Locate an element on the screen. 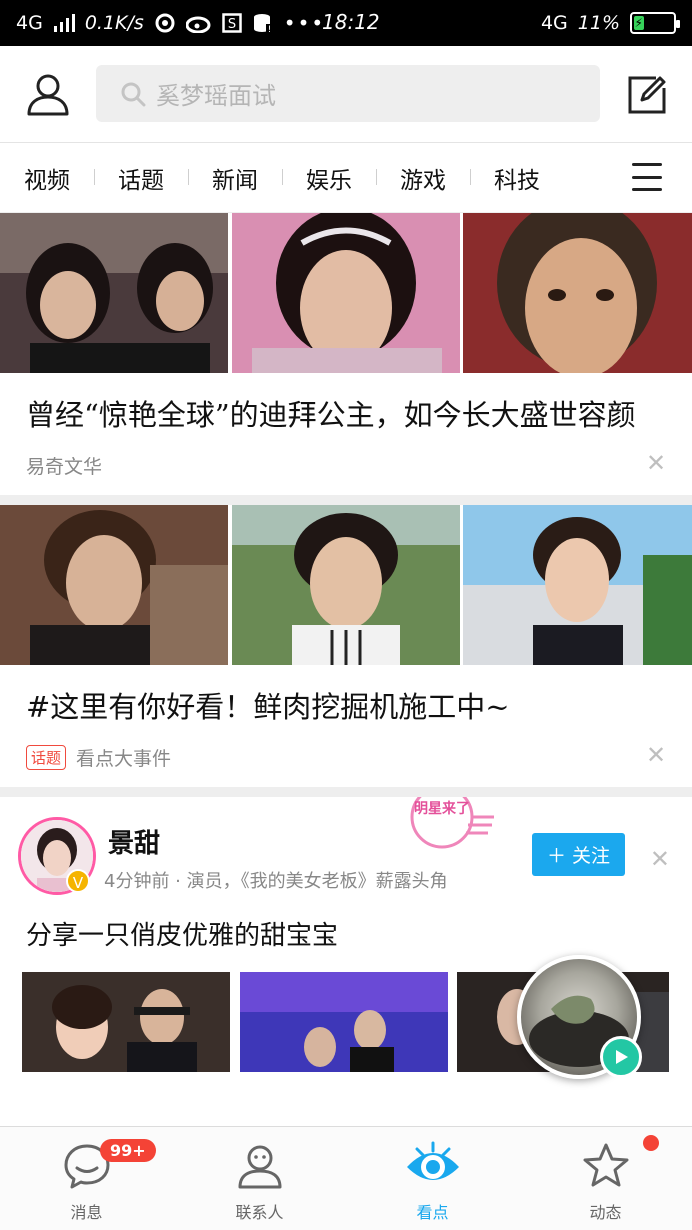 The height and width of the screenshot is (1230, 692). tab-entertainment: 娱乐 is located at coordinates (329, 178).